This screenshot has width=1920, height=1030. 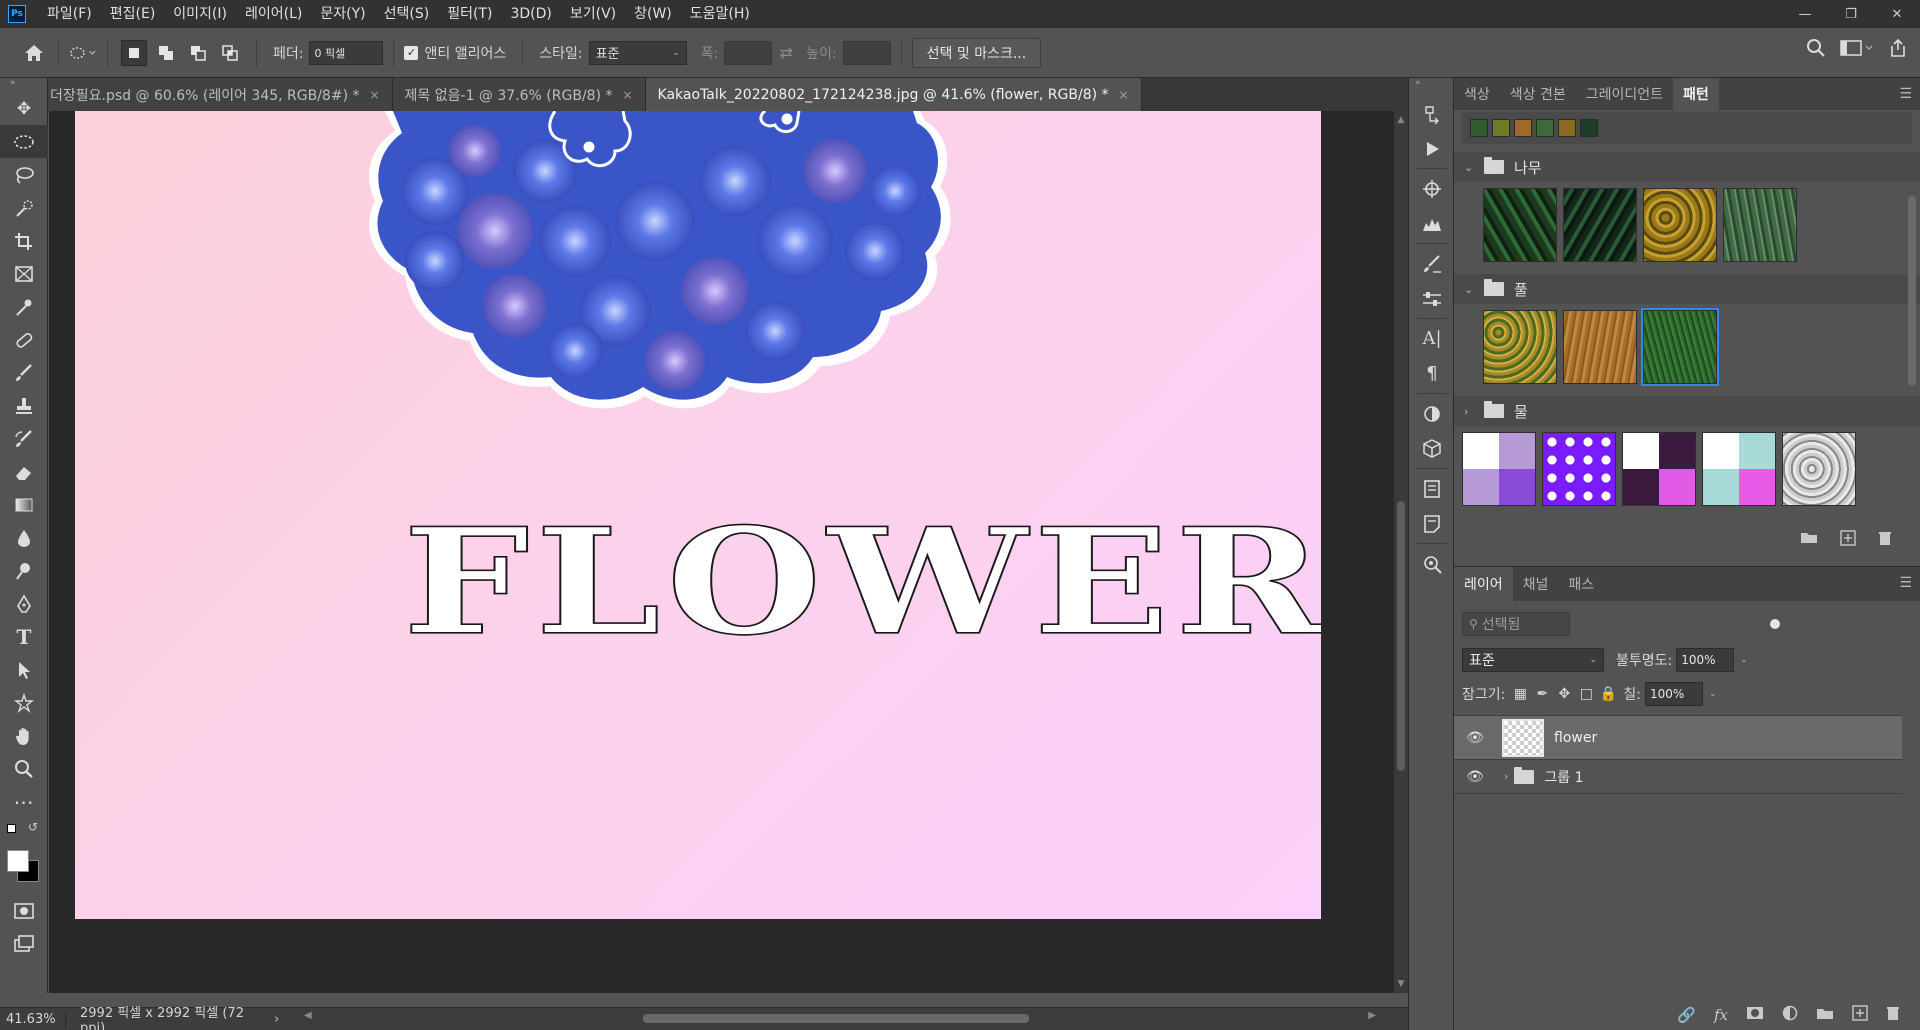 I want to click on frame-tool-icon, so click(x=24, y=273).